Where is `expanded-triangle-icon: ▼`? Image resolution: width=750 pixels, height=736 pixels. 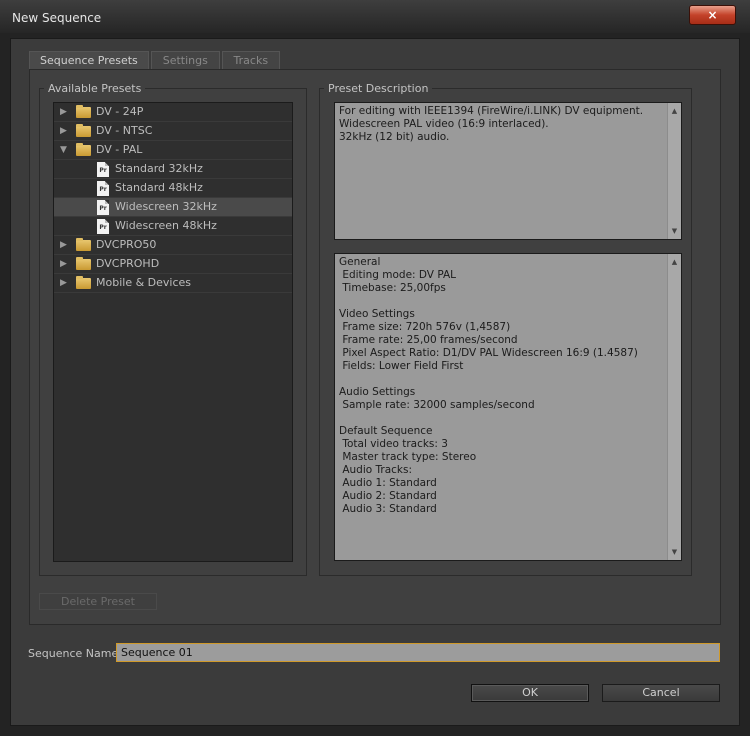 expanded-triangle-icon: ▼ is located at coordinates (65, 150).